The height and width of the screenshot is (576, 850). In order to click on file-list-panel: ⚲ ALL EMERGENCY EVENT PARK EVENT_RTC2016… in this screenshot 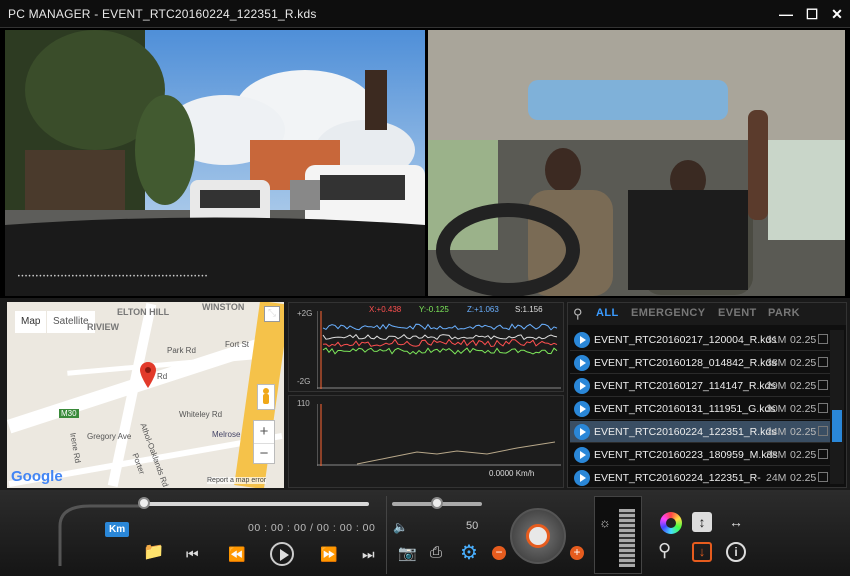, I will do `click(707, 395)`.